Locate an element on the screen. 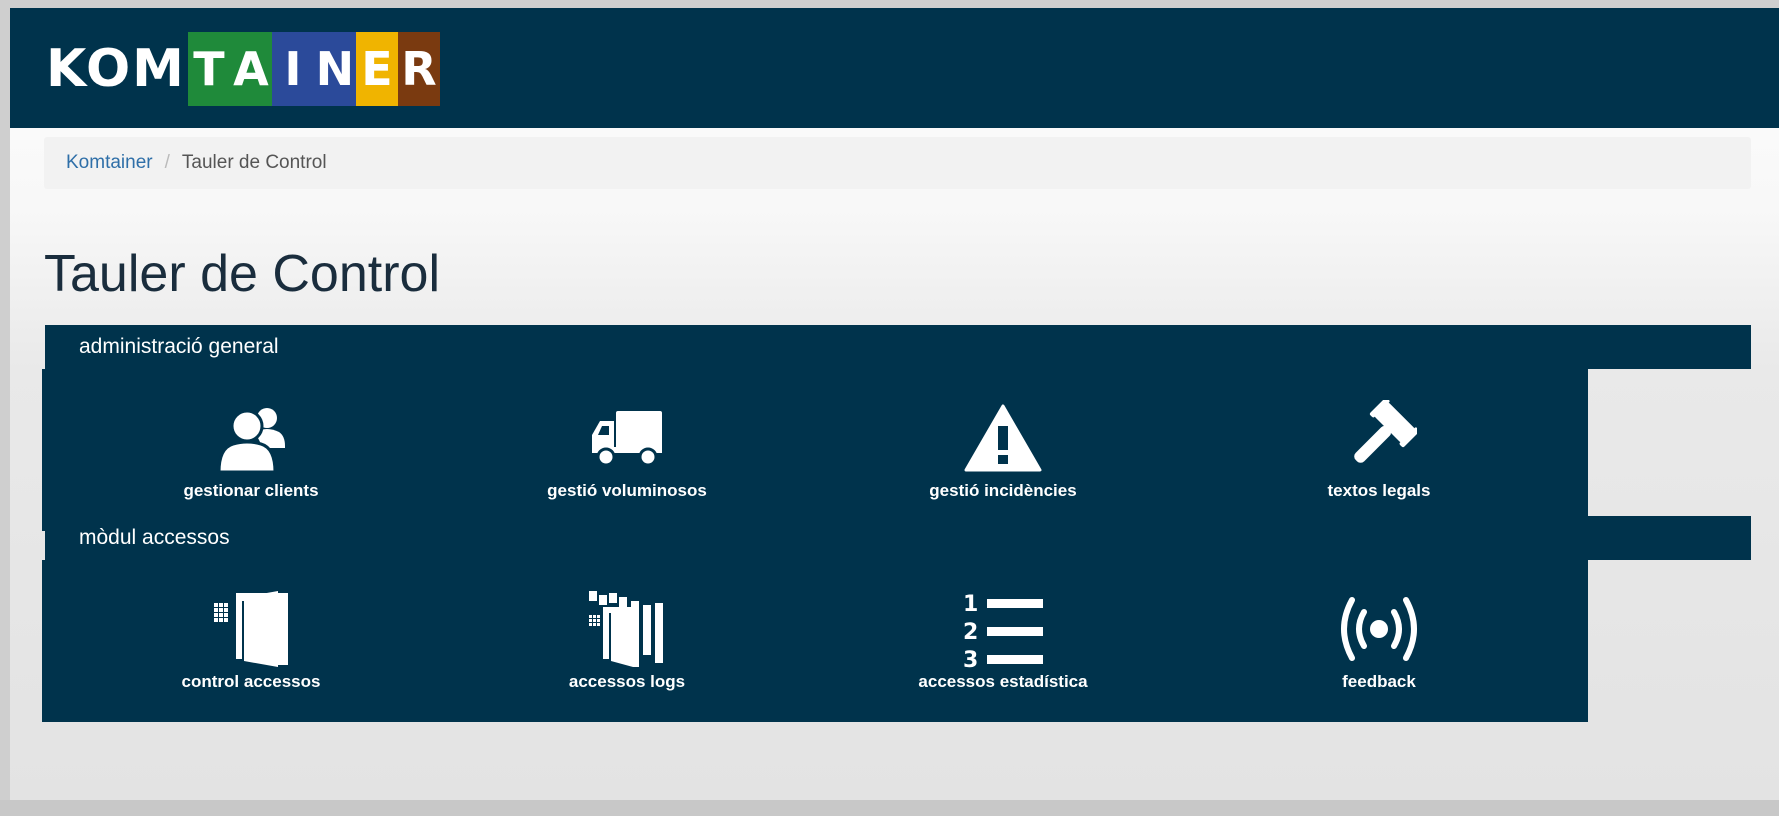 This screenshot has height=816, width=1779. tile-gestio-voluminosos: gestió voluminosos is located at coordinates (627, 450).